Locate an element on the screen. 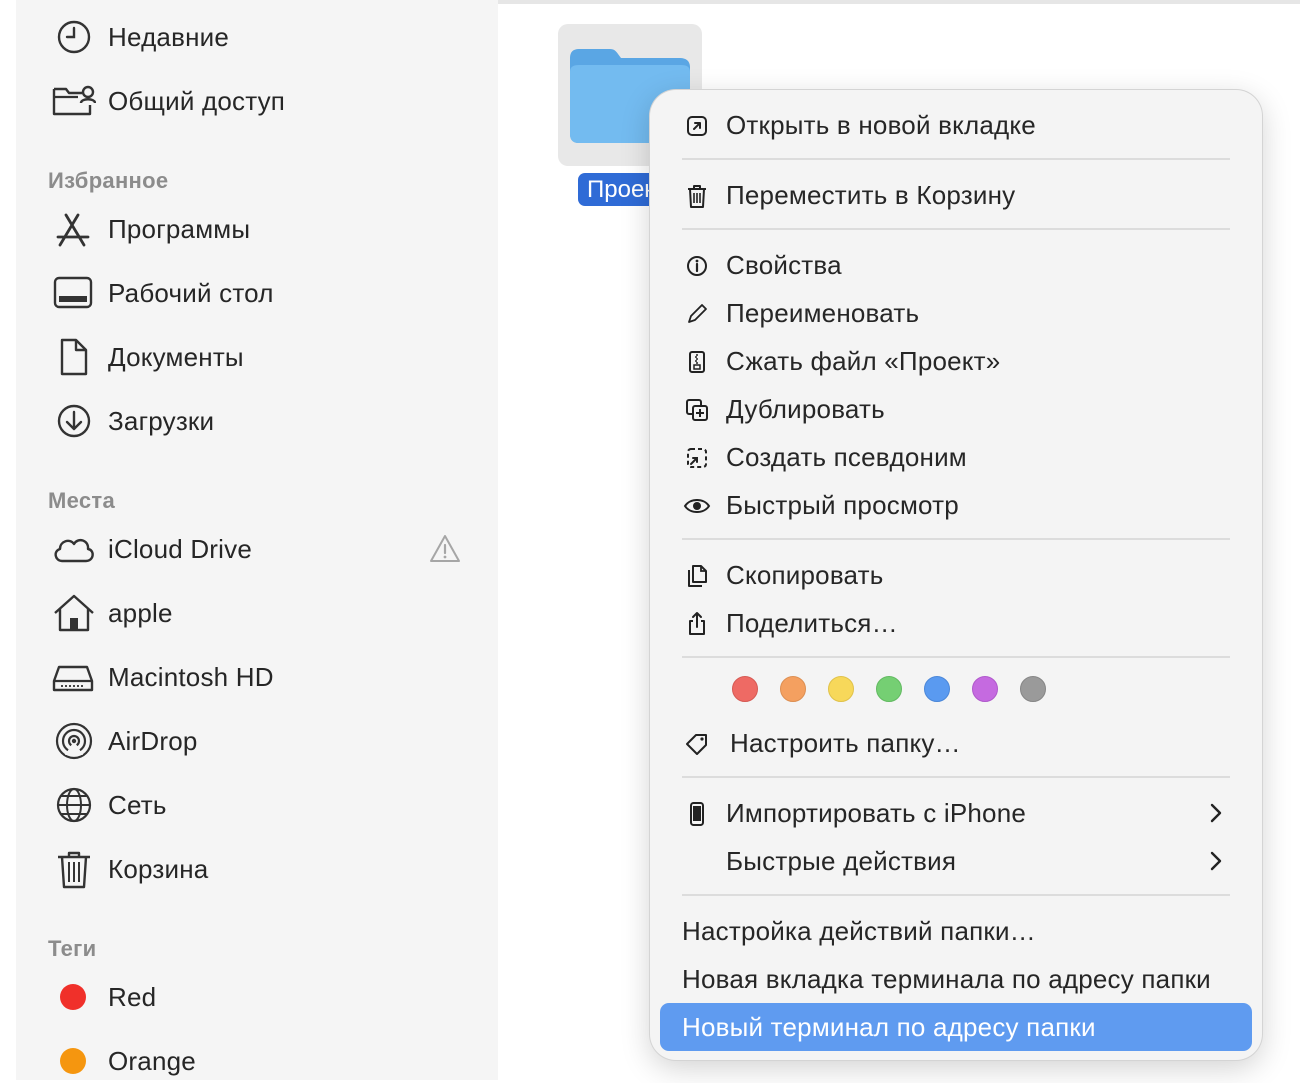 The height and width of the screenshot is (1083, 1300). menu-item-label: Новый терминал по адресу папки is located at coordinates (889, 1026).